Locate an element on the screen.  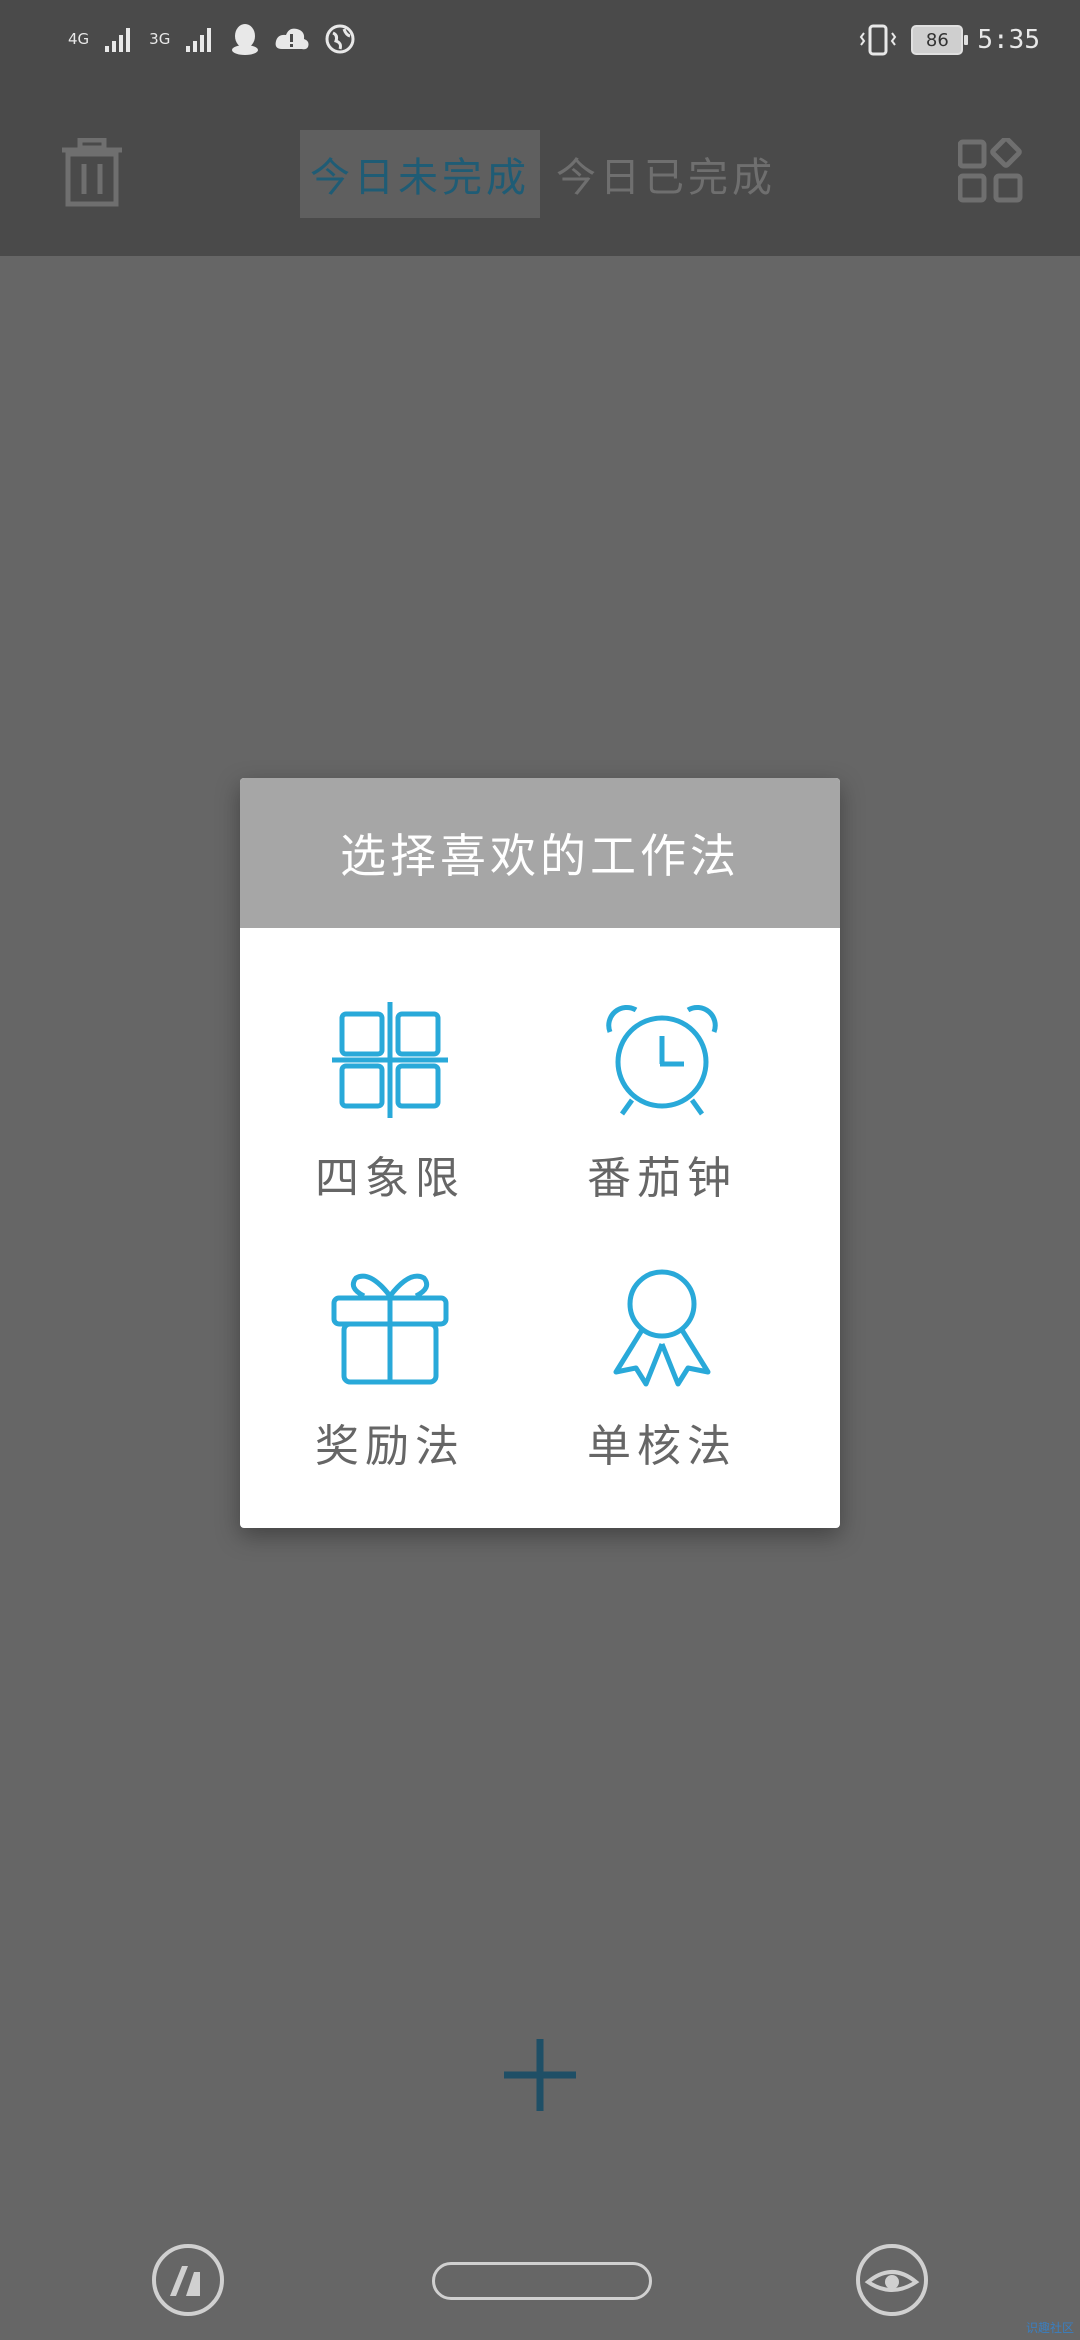
eye-nav-icon is located at coordinates (892, 2280).